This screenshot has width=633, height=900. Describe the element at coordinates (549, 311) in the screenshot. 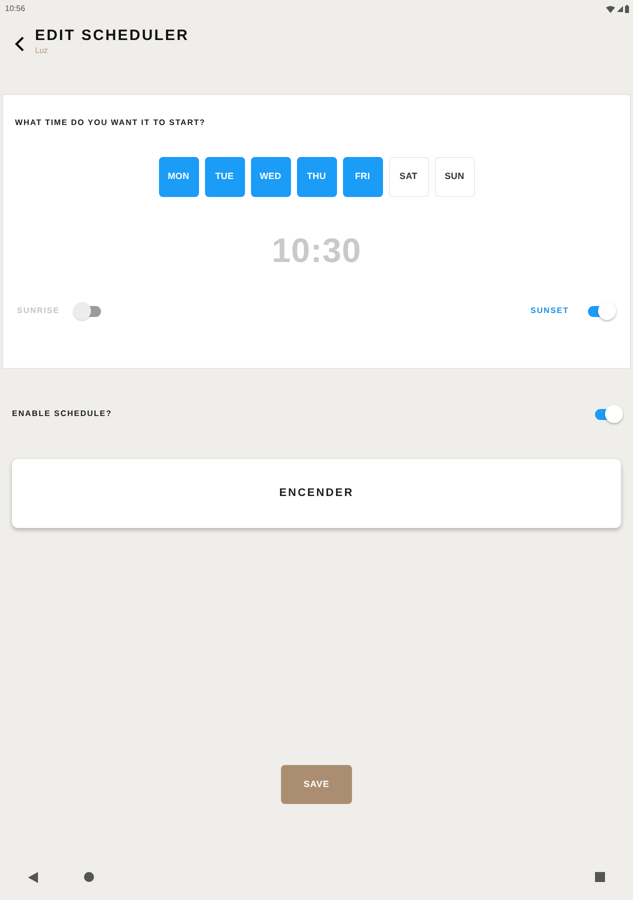

I see `option-label: SUNSET` at that location.